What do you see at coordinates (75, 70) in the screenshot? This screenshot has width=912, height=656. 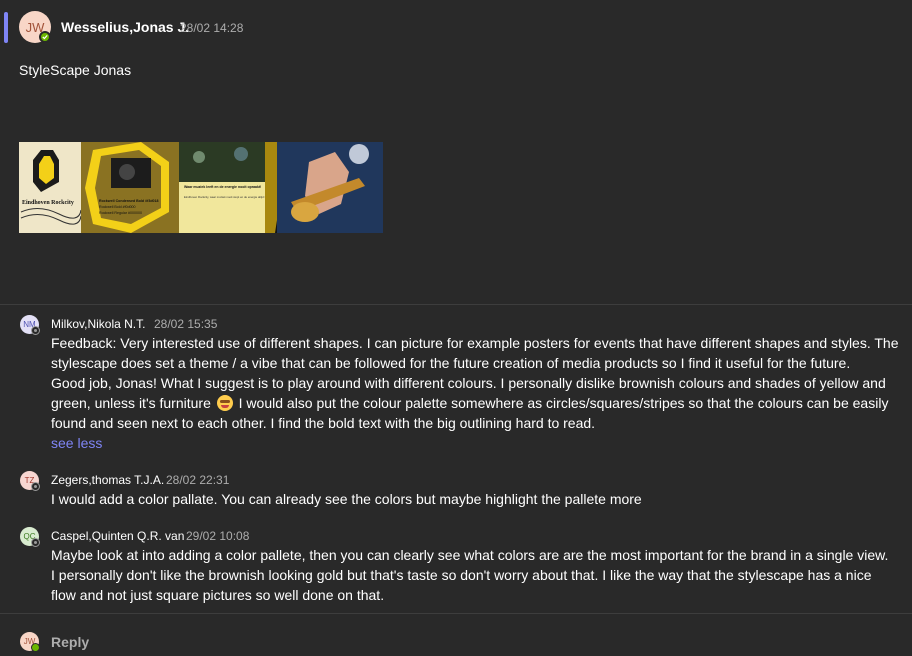 I see `post-body: StyleScape Jonas` at bounding box center [75, 70].